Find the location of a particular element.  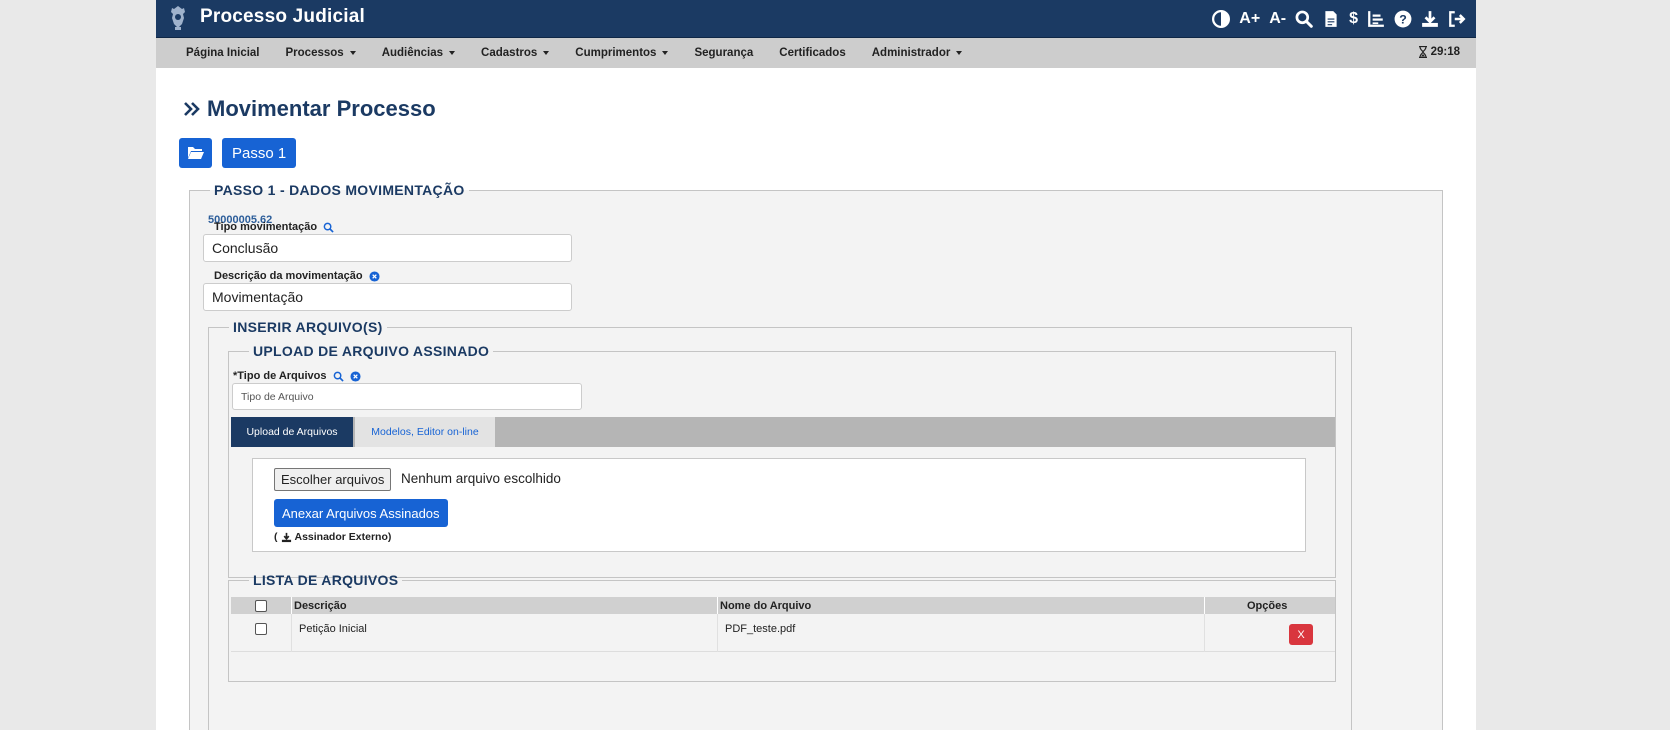

row-descricao: Petição Inicial is located at coordinates (333, 629).